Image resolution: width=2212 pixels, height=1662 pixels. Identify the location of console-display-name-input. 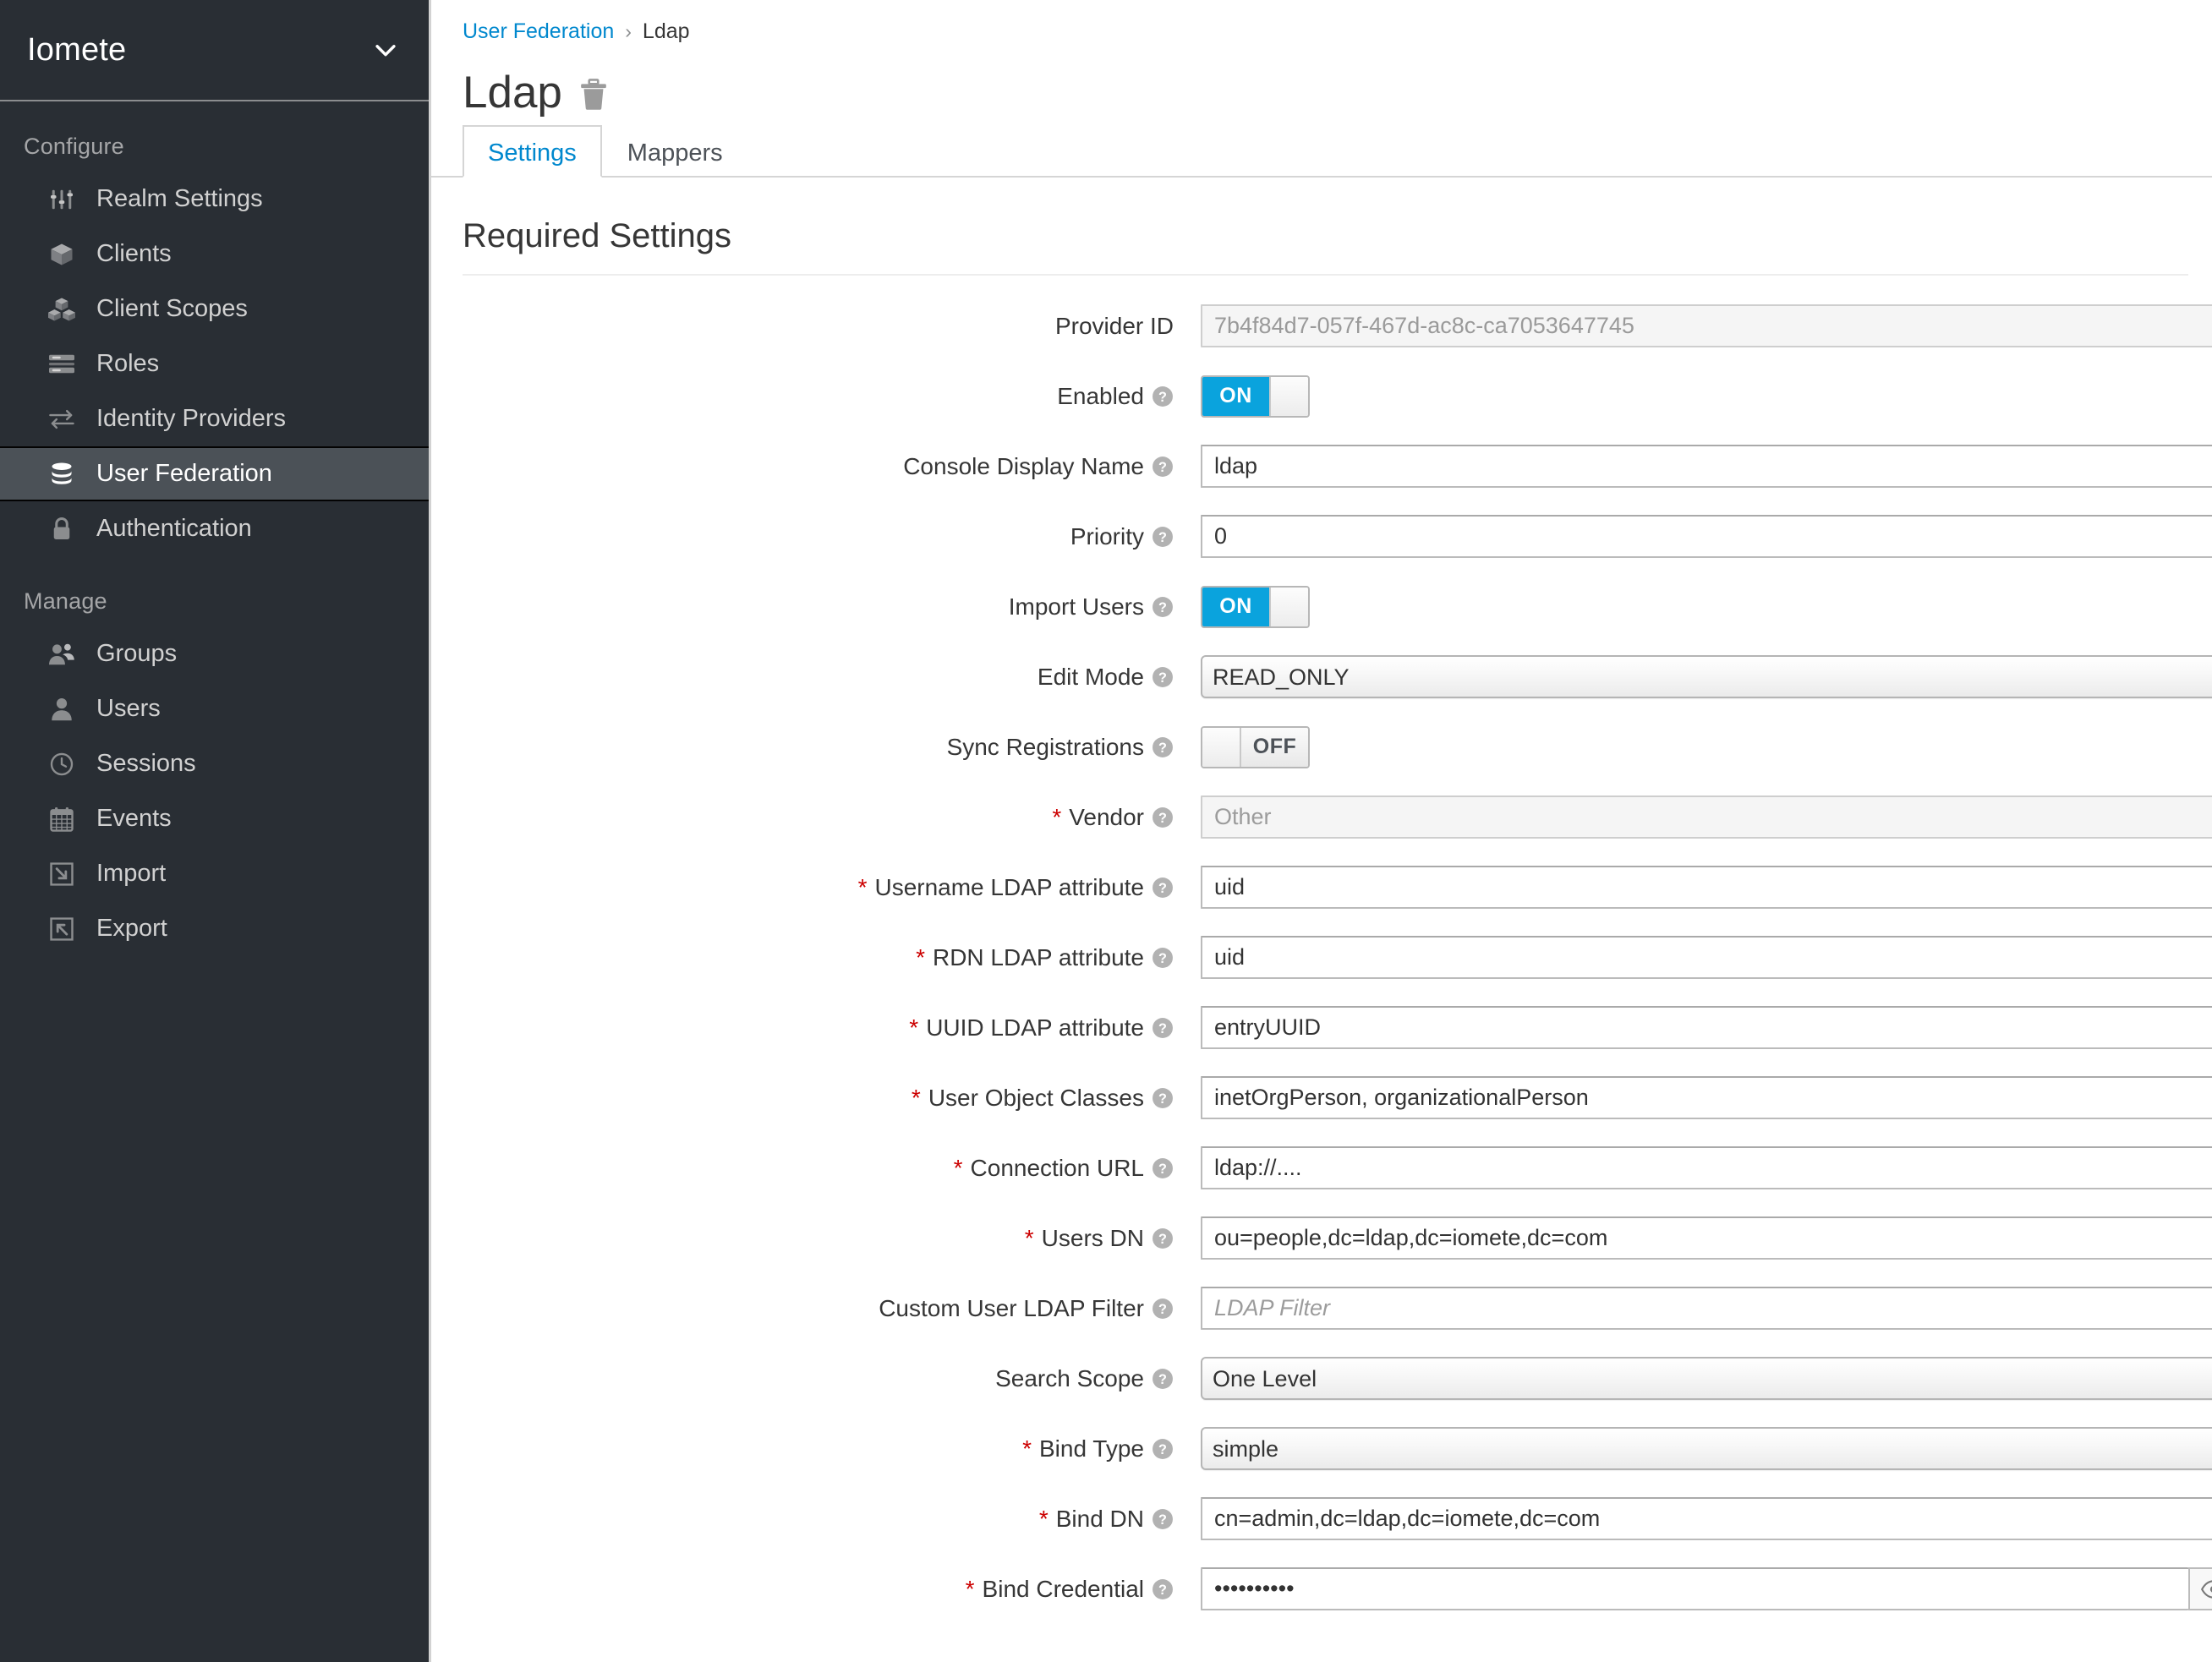
(1706, 466).